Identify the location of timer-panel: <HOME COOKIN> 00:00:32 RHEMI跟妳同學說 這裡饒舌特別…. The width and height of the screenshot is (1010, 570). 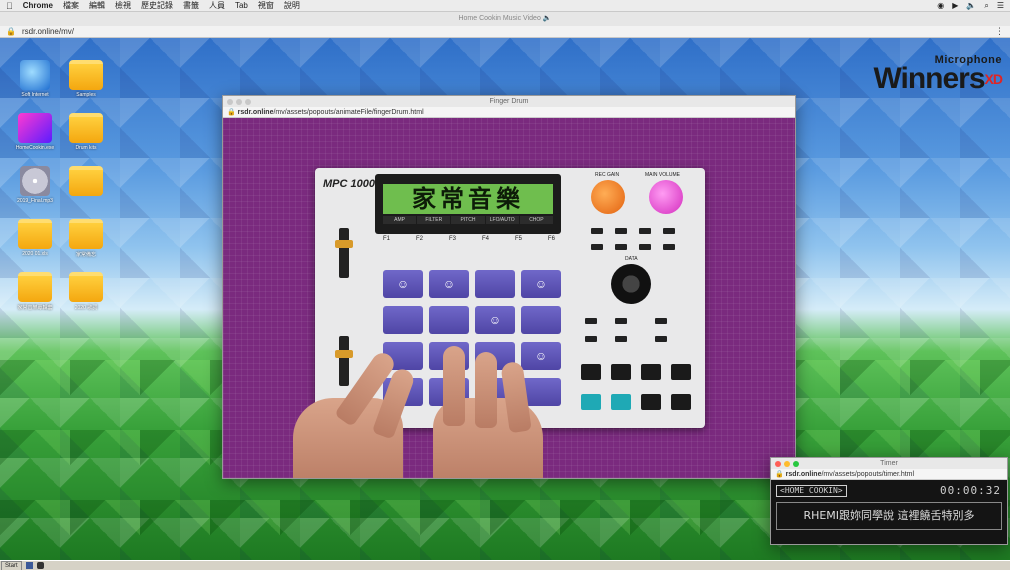
(889, 512).